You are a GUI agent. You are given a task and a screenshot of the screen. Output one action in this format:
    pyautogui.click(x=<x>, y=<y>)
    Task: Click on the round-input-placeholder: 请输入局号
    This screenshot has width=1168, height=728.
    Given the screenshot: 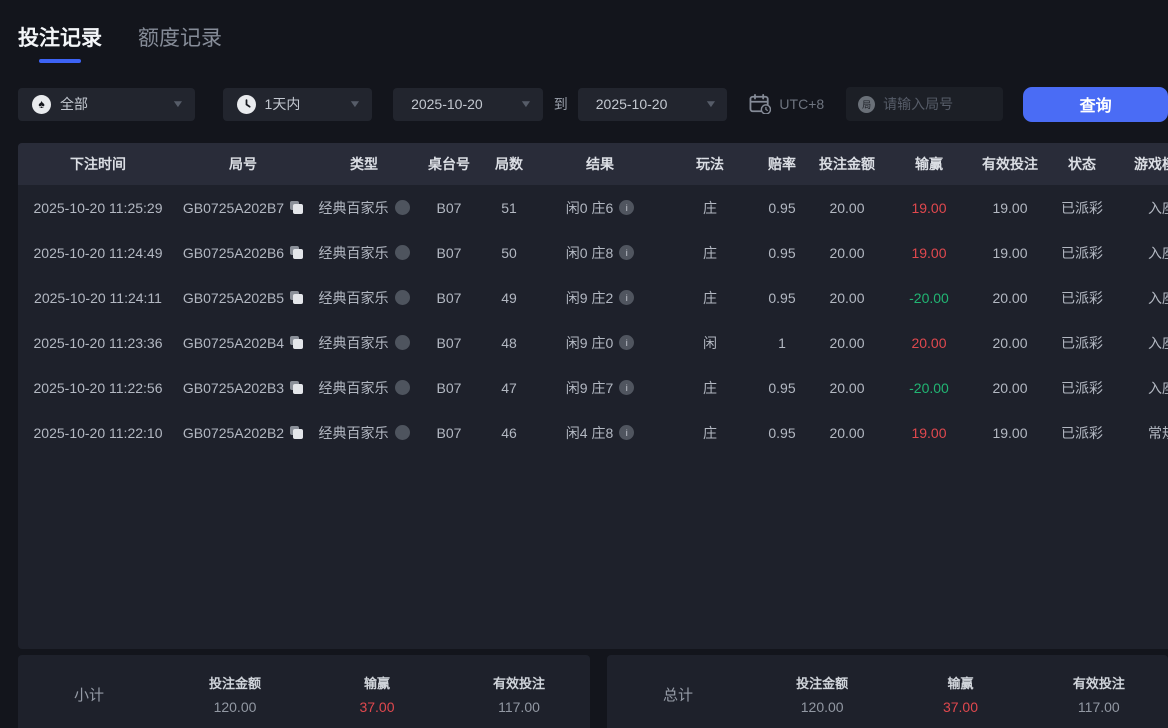 What is the action you would take?
    pyautogui.click(x=918, y=104)
    